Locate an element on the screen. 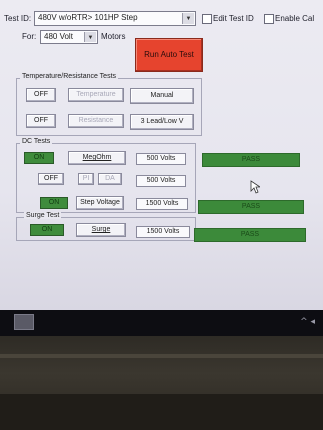  test-id-value: 480V w/oRTR> 101HP Step is located at coordinates (88, 17).